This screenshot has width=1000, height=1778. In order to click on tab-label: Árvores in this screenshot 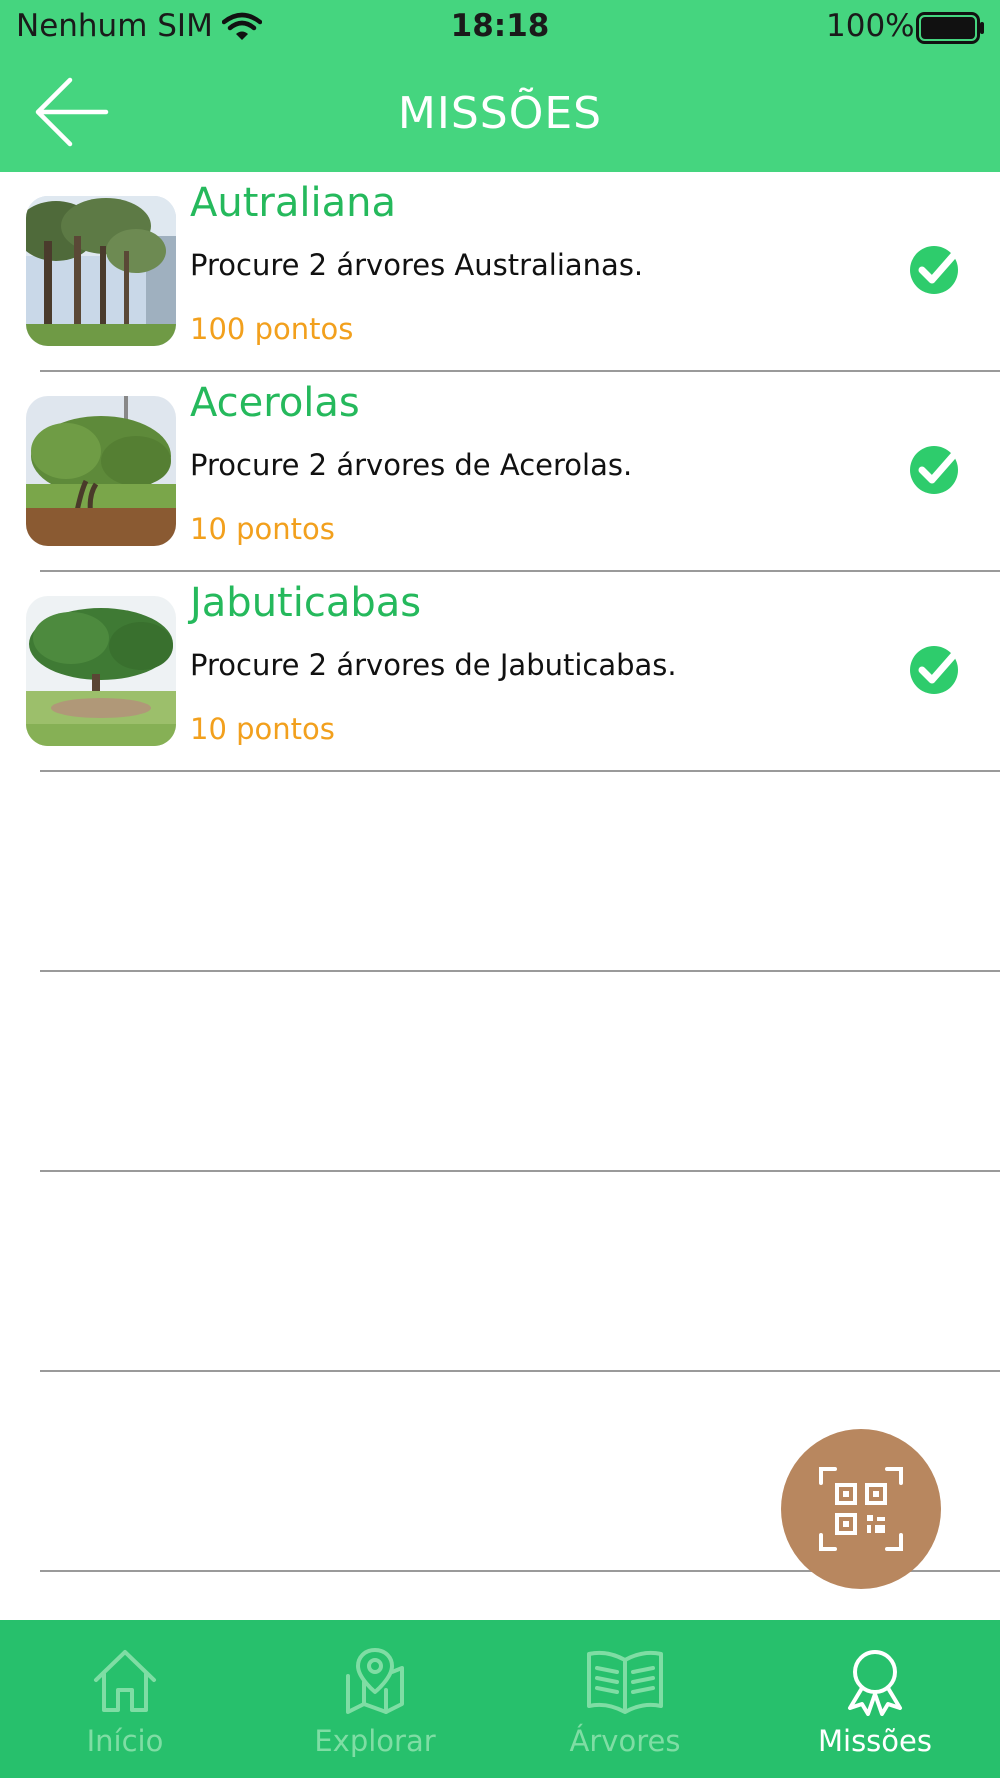, I will do `click(625, 1741)`.